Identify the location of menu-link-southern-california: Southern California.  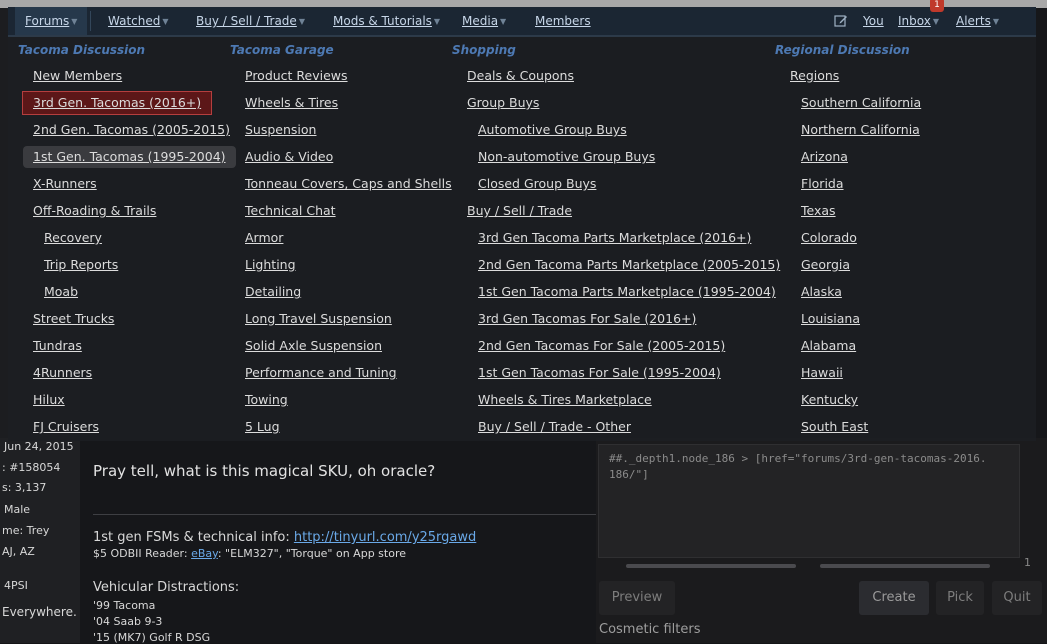
(861, 103).